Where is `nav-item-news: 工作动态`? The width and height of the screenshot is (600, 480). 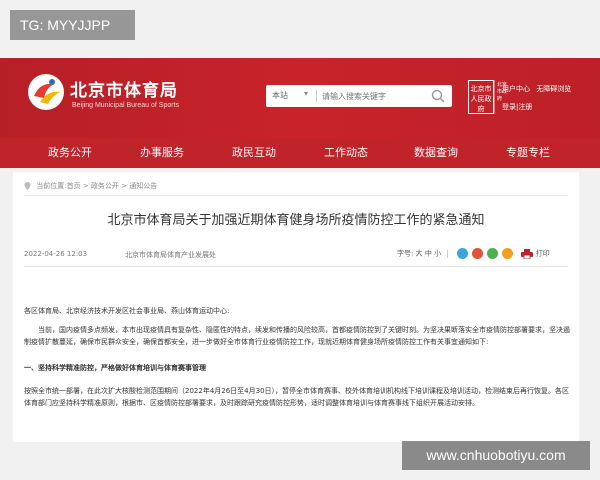 nav-item-news: 工作动态 is located at coordinates (346, 153).